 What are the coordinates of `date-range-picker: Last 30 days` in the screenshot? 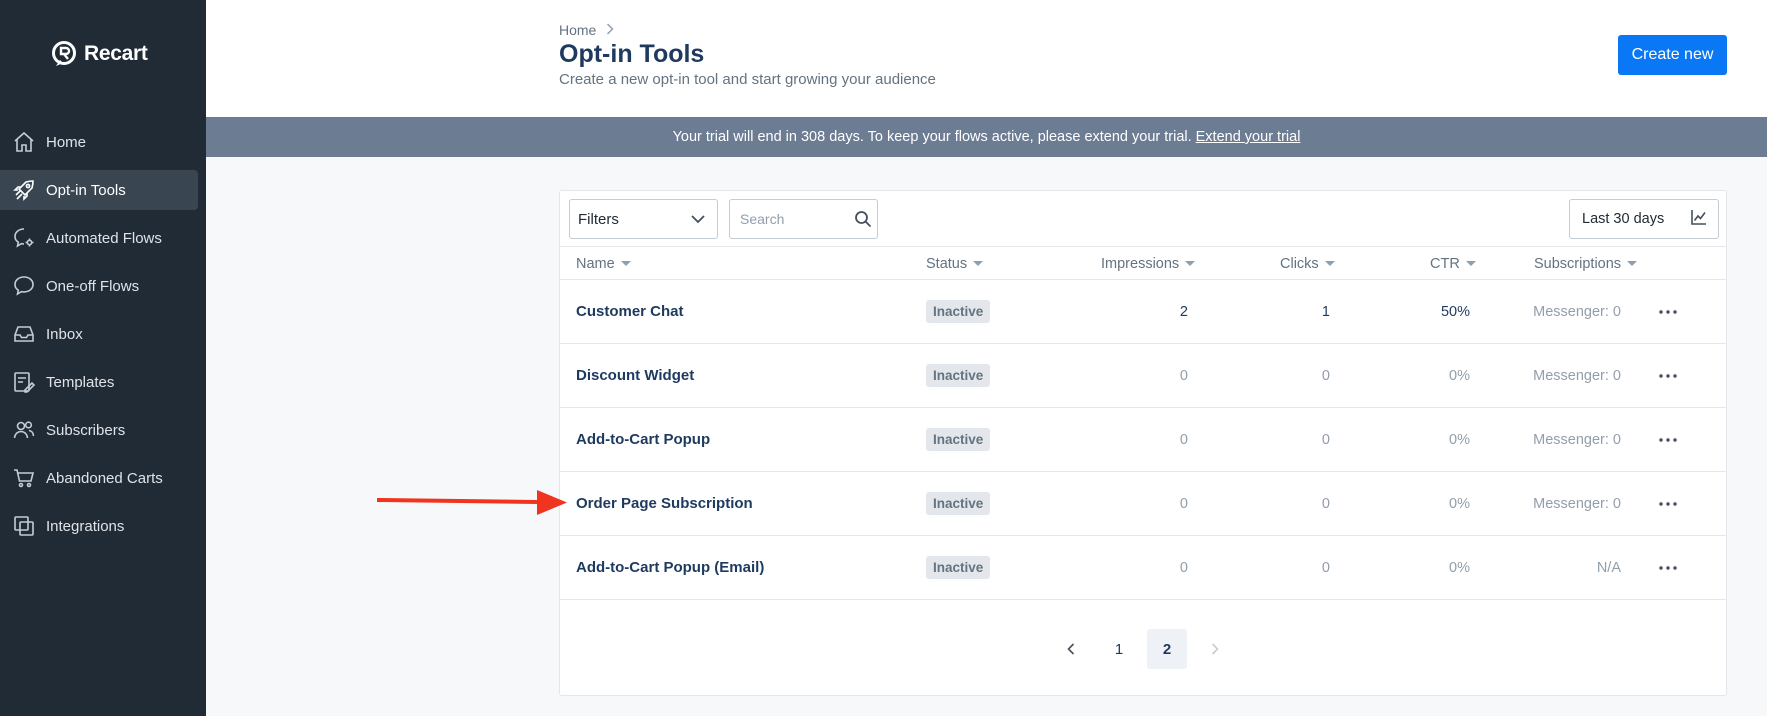 It's located at (1644, 219).